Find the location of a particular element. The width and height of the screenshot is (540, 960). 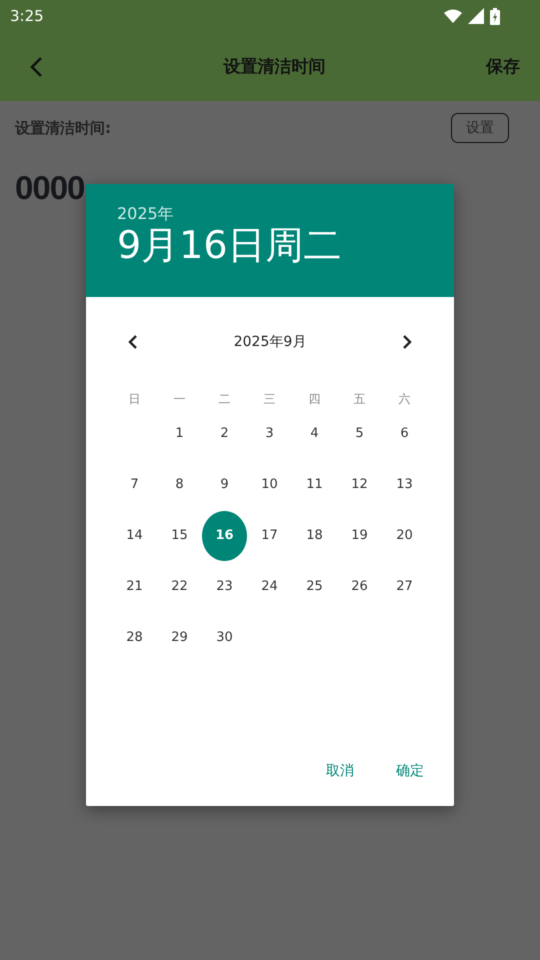

dialog-button: 确定 is located at coordinates (410, 771).